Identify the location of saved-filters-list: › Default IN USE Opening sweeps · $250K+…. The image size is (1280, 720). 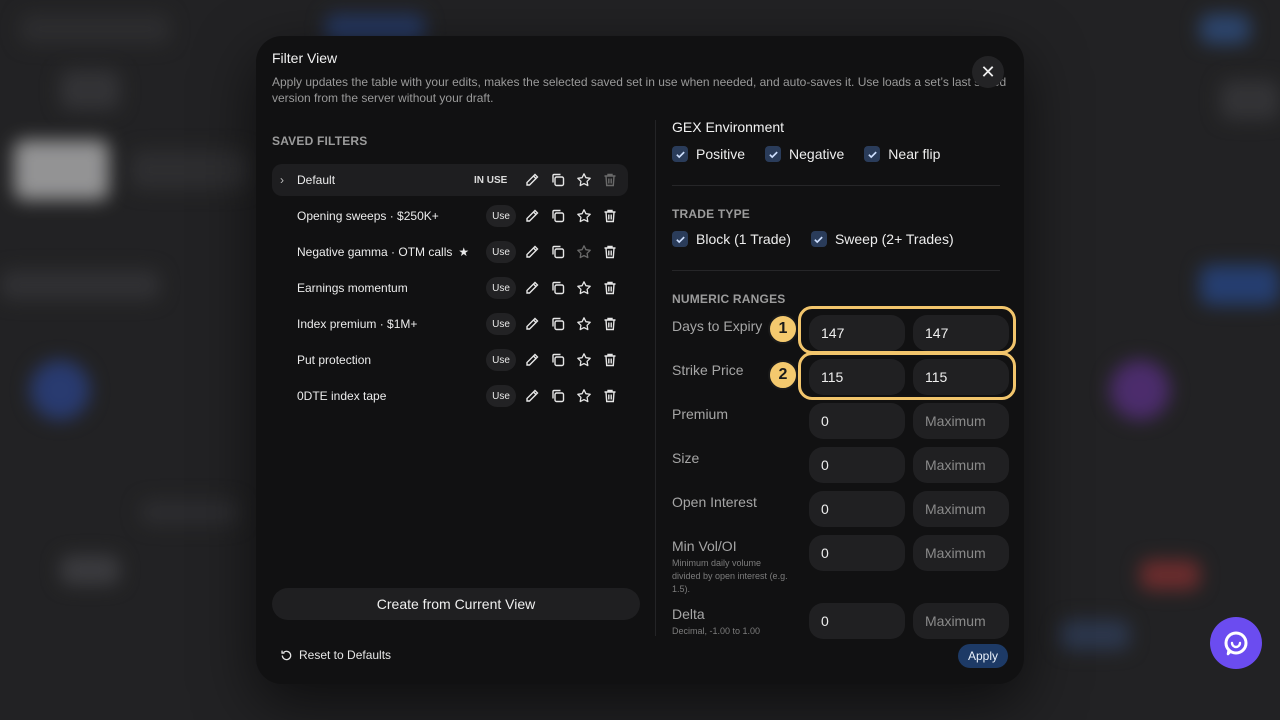
(450, 290).